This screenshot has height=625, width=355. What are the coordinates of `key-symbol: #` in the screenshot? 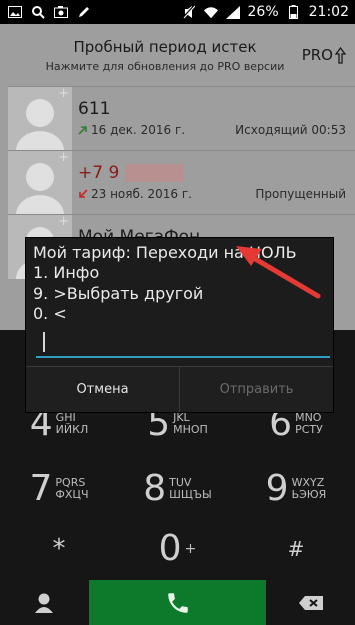 It's located at (296, 549).